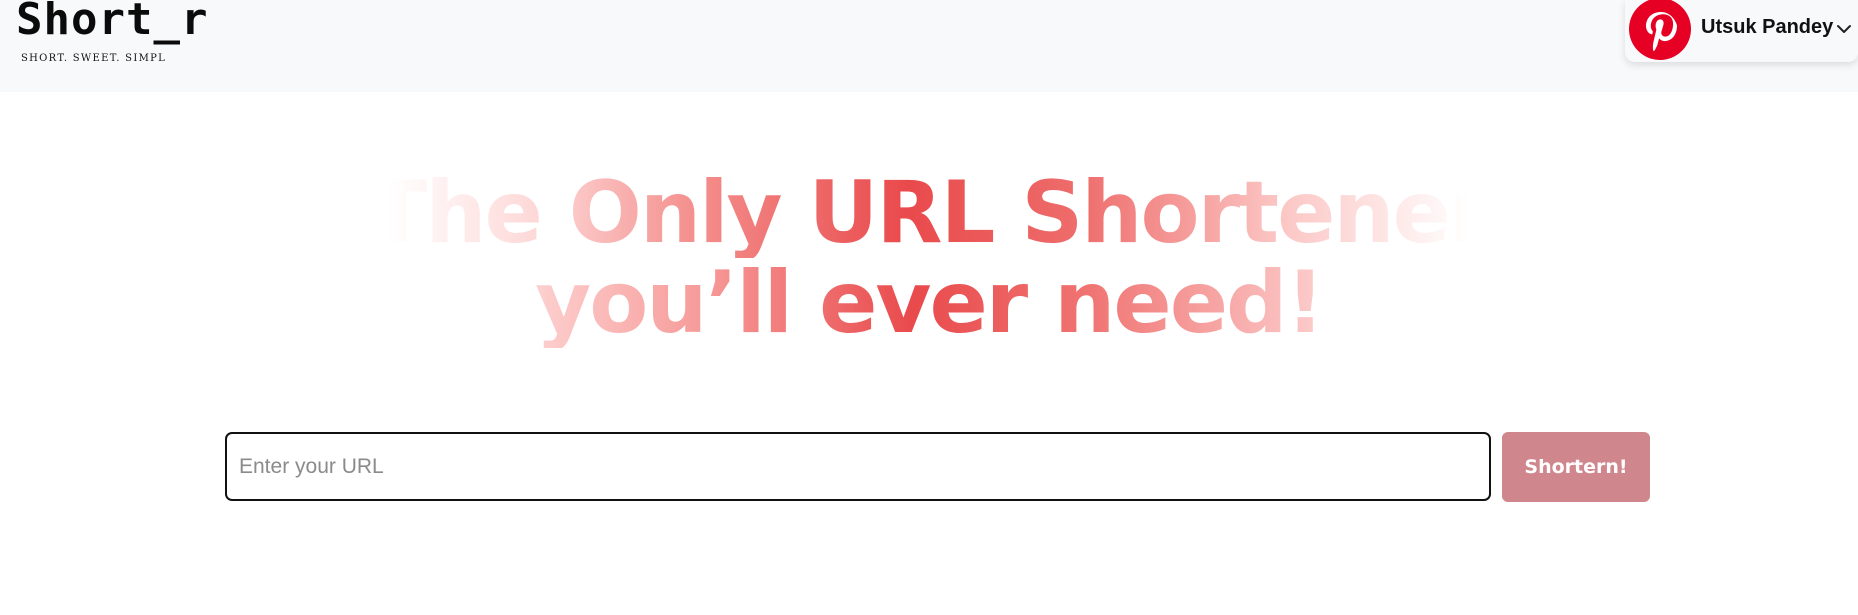  I want to click on top-navbar: Short_r SHORT. SWEET. SIMPL Utsuk Pandey, so click(929, 46).